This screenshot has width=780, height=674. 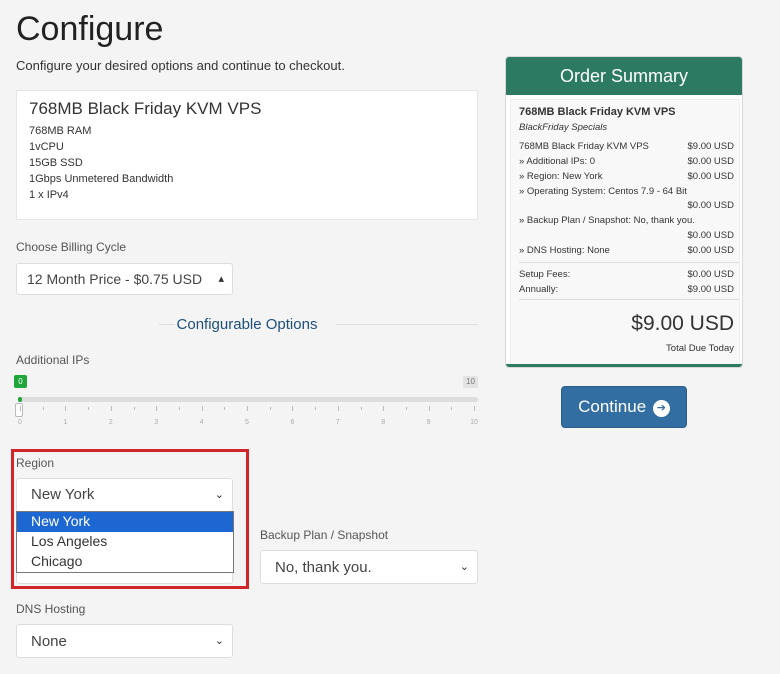 I want to click on page-title: Configure, so click(x=90, y=29).